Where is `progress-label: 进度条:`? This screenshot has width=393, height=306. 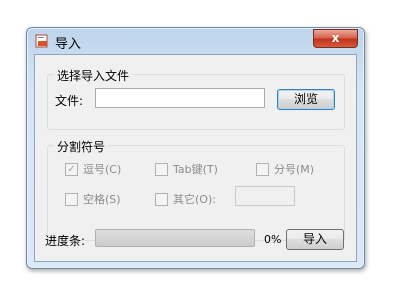 progress-label: 进度条: is located at coordinates (65, 241).